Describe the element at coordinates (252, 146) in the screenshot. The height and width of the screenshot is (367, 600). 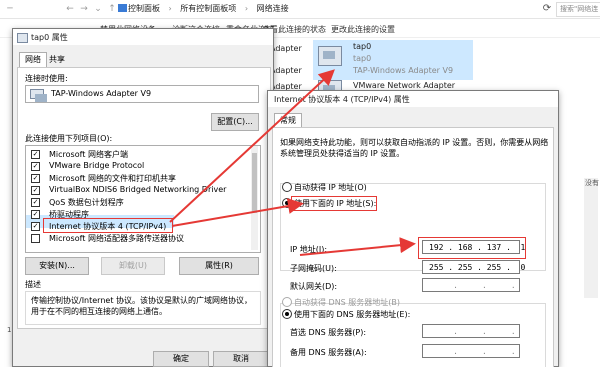
I see `arrow-to-adapter` at that location.